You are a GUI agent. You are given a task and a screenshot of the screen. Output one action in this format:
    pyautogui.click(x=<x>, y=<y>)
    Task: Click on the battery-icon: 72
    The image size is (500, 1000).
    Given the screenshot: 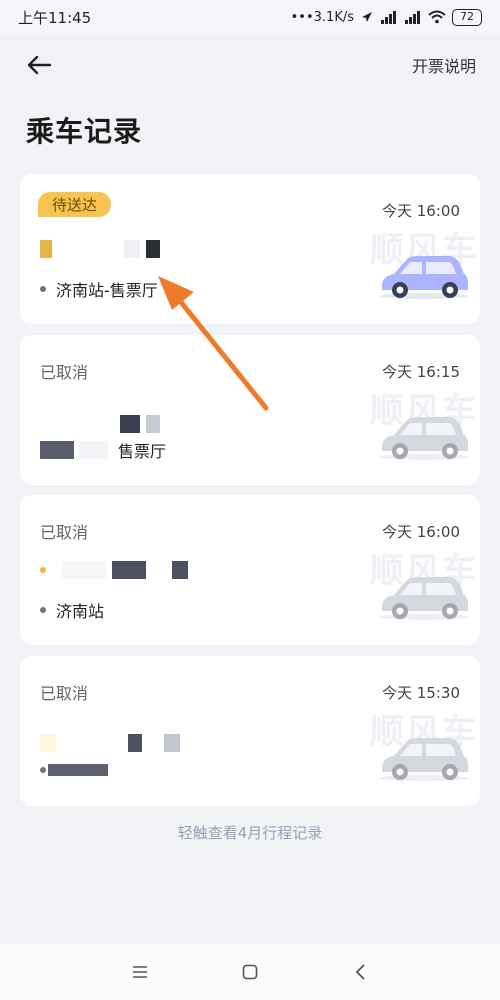 What is the action you would take?
    pyautogui.click(x=467, y=17)
    